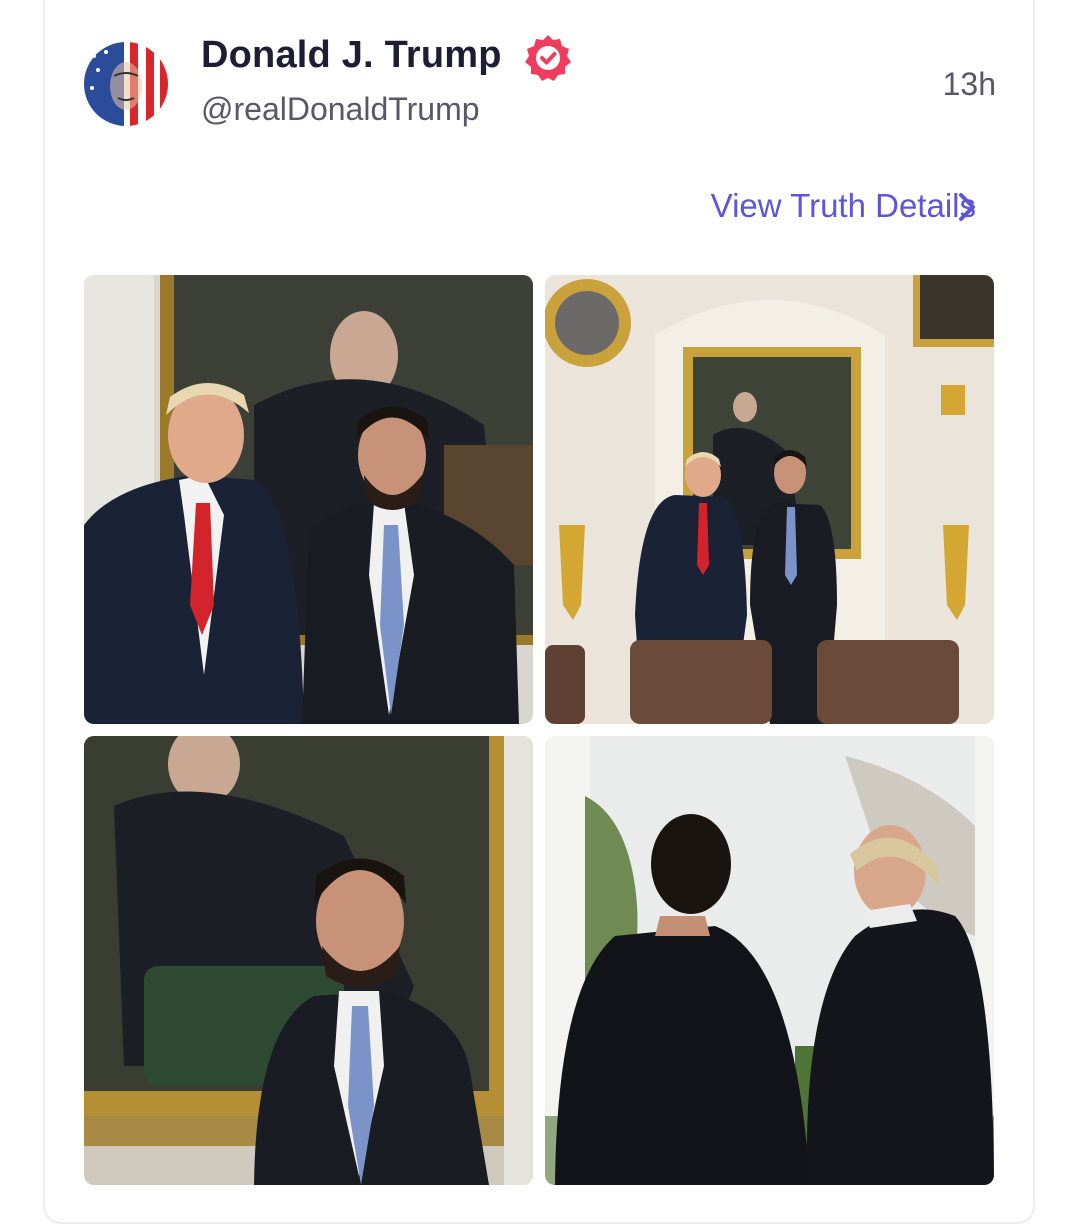 This screenshot has width=1080, height=1227. I want to click on view-truth-details-link: View Truth Details, so click(843, 206).